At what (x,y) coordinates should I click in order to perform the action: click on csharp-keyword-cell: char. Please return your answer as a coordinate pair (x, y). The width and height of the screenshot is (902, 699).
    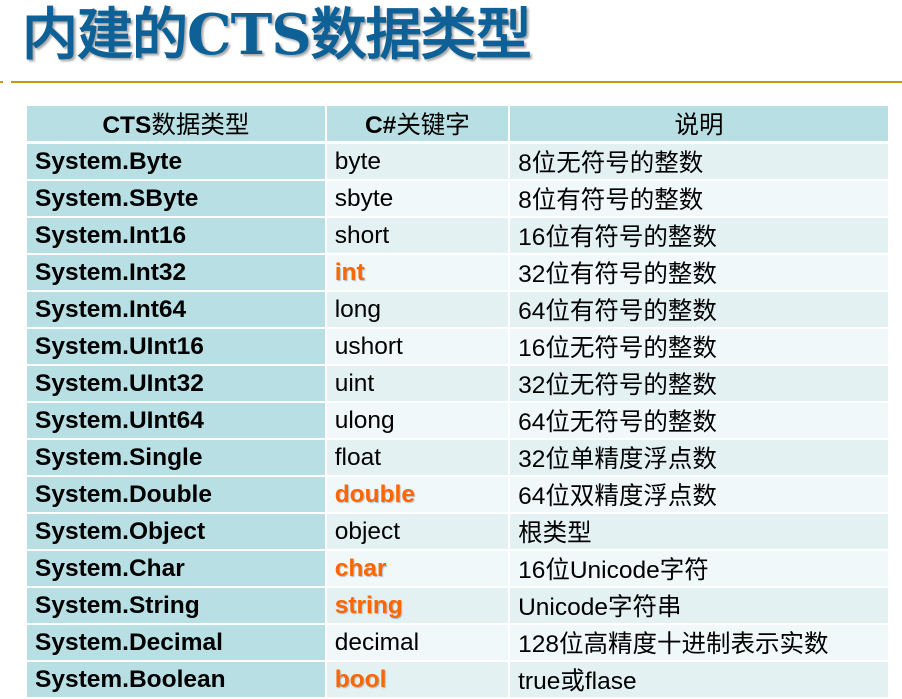
    Looking at the image, I should click on (418, 569).